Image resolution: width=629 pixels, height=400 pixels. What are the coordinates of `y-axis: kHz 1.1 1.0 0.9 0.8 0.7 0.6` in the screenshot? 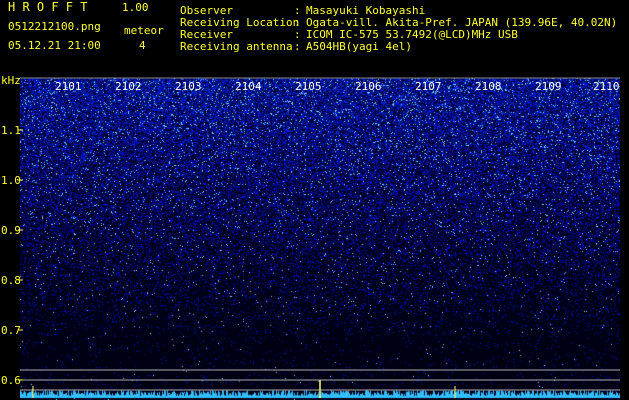 It's located at (12, 230).